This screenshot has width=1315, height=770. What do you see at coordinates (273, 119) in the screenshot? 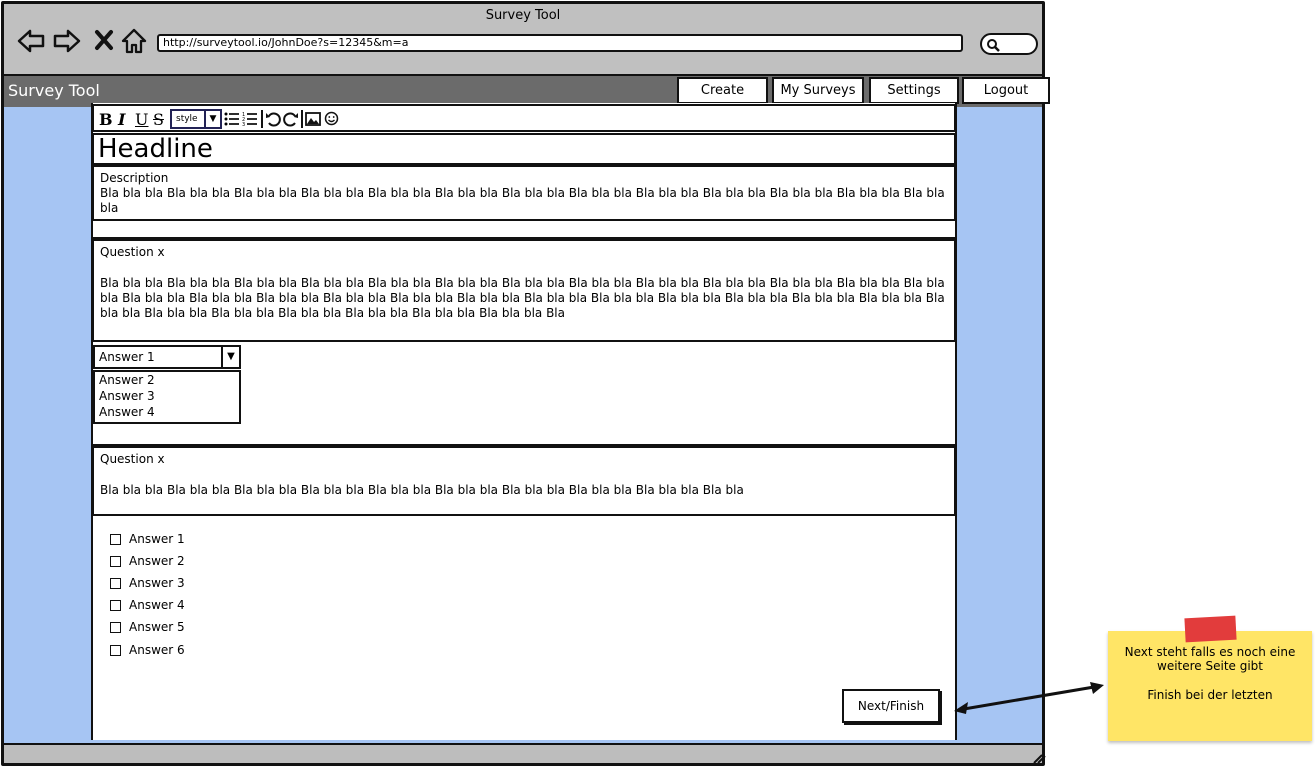
I see `undo-icon` at bounding box center [273, 119].